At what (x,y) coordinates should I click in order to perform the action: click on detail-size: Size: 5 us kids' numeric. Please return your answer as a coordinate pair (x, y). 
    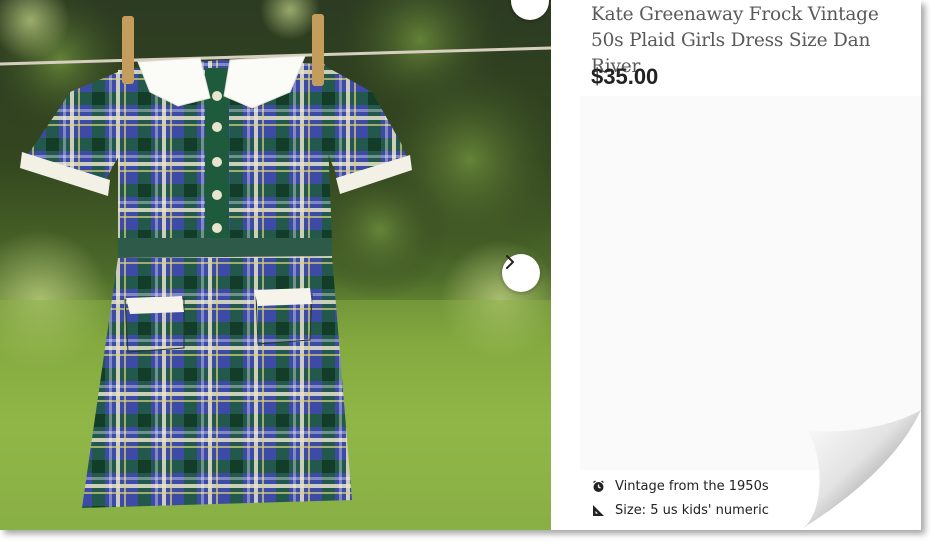
    Looking at the image, I should click on (680, 510).